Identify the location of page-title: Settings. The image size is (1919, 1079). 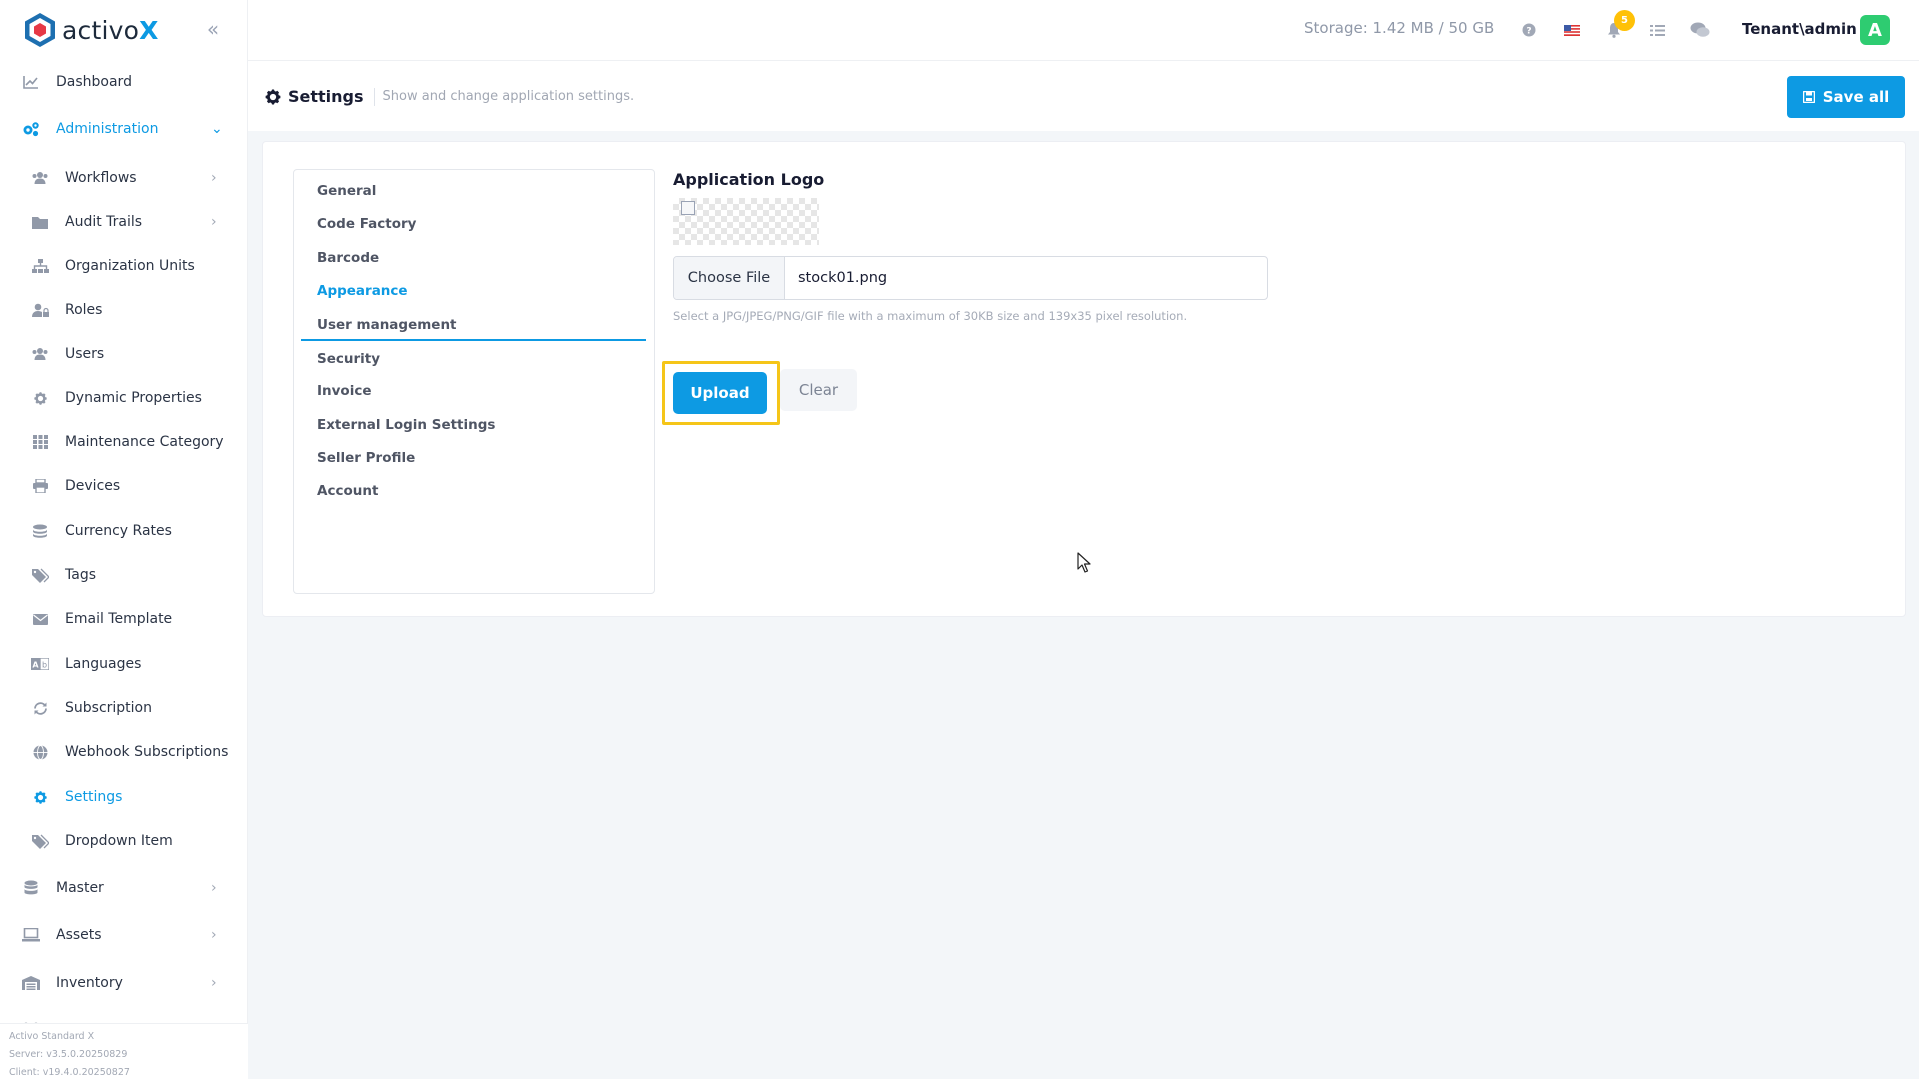
(326, 96).